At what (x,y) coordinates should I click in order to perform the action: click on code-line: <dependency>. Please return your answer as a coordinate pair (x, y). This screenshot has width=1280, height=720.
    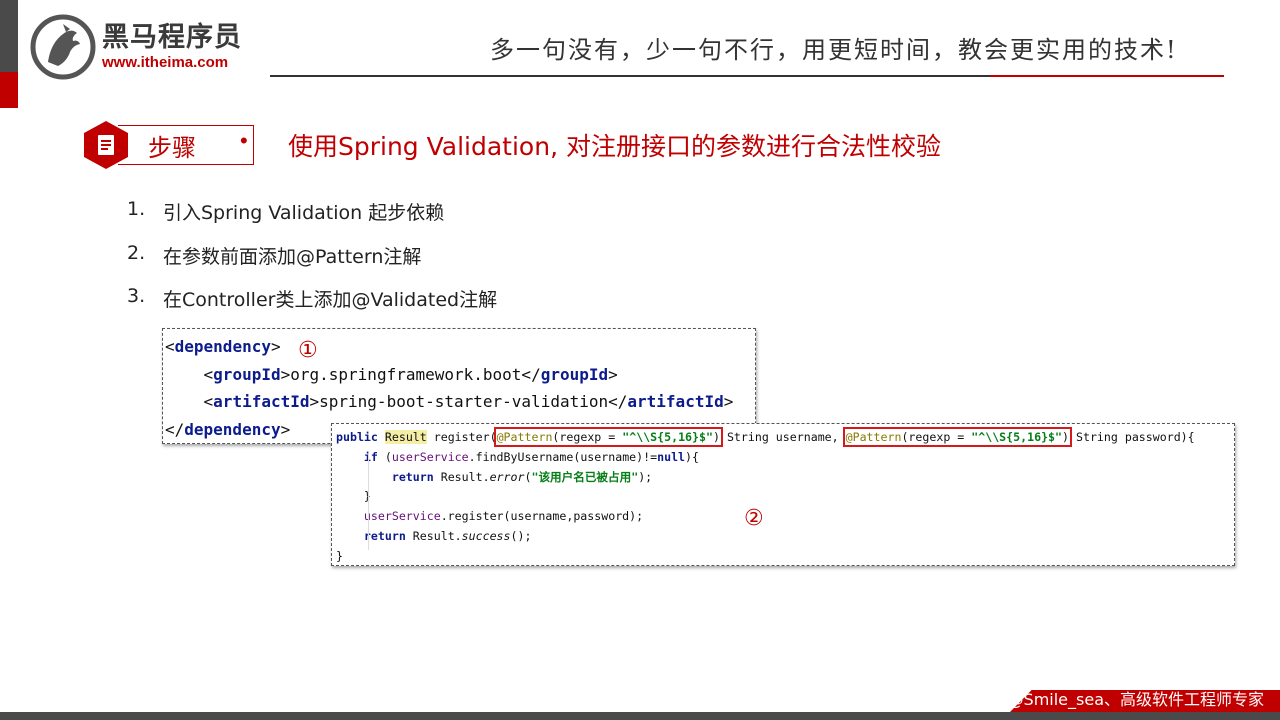
    Looking at the image, I should click on (223, 346).